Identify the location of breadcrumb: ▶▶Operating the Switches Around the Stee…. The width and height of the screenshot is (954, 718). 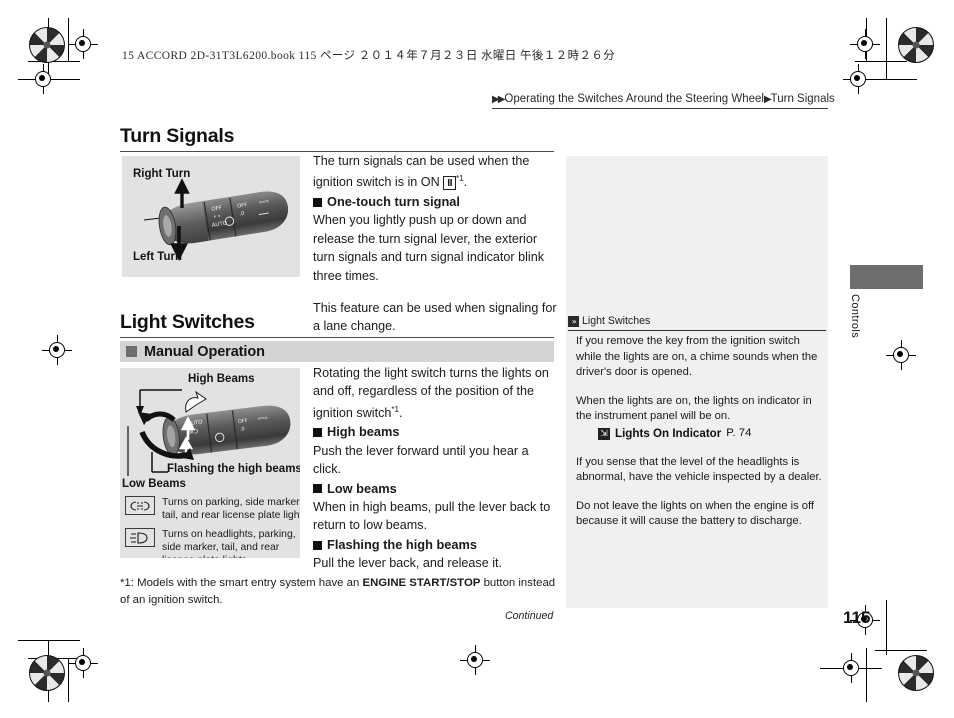
(663, 98).